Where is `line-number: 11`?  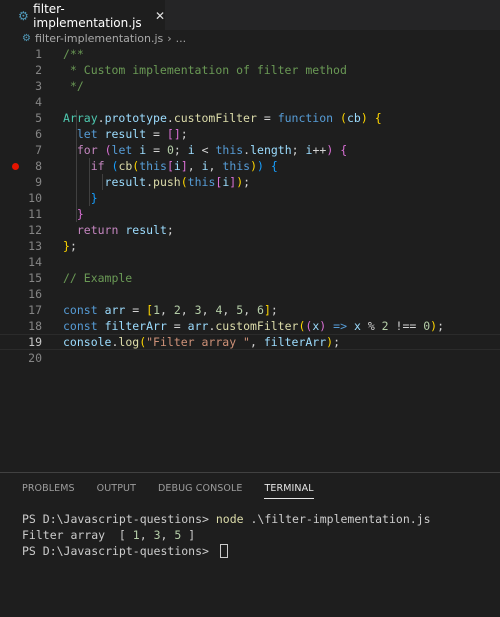
line-number: 11 is located at coordinates (35, 214).